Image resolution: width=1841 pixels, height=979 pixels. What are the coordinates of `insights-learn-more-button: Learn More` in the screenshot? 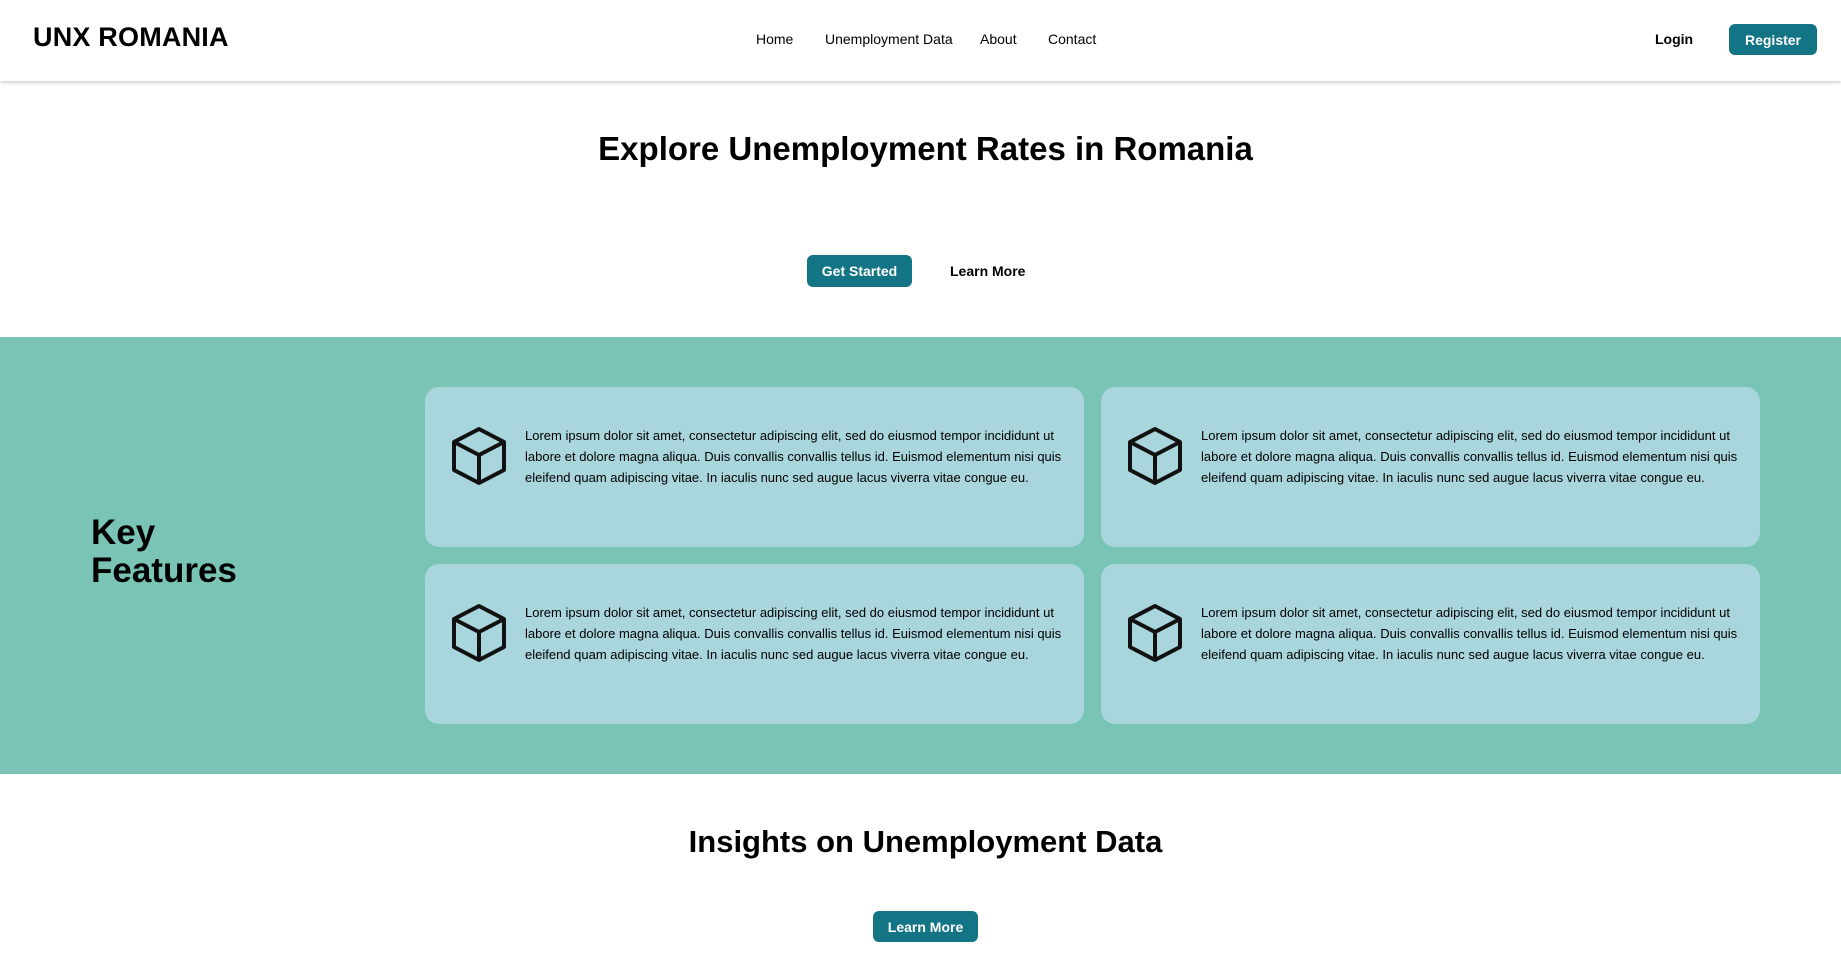 It's located at (925, 926).